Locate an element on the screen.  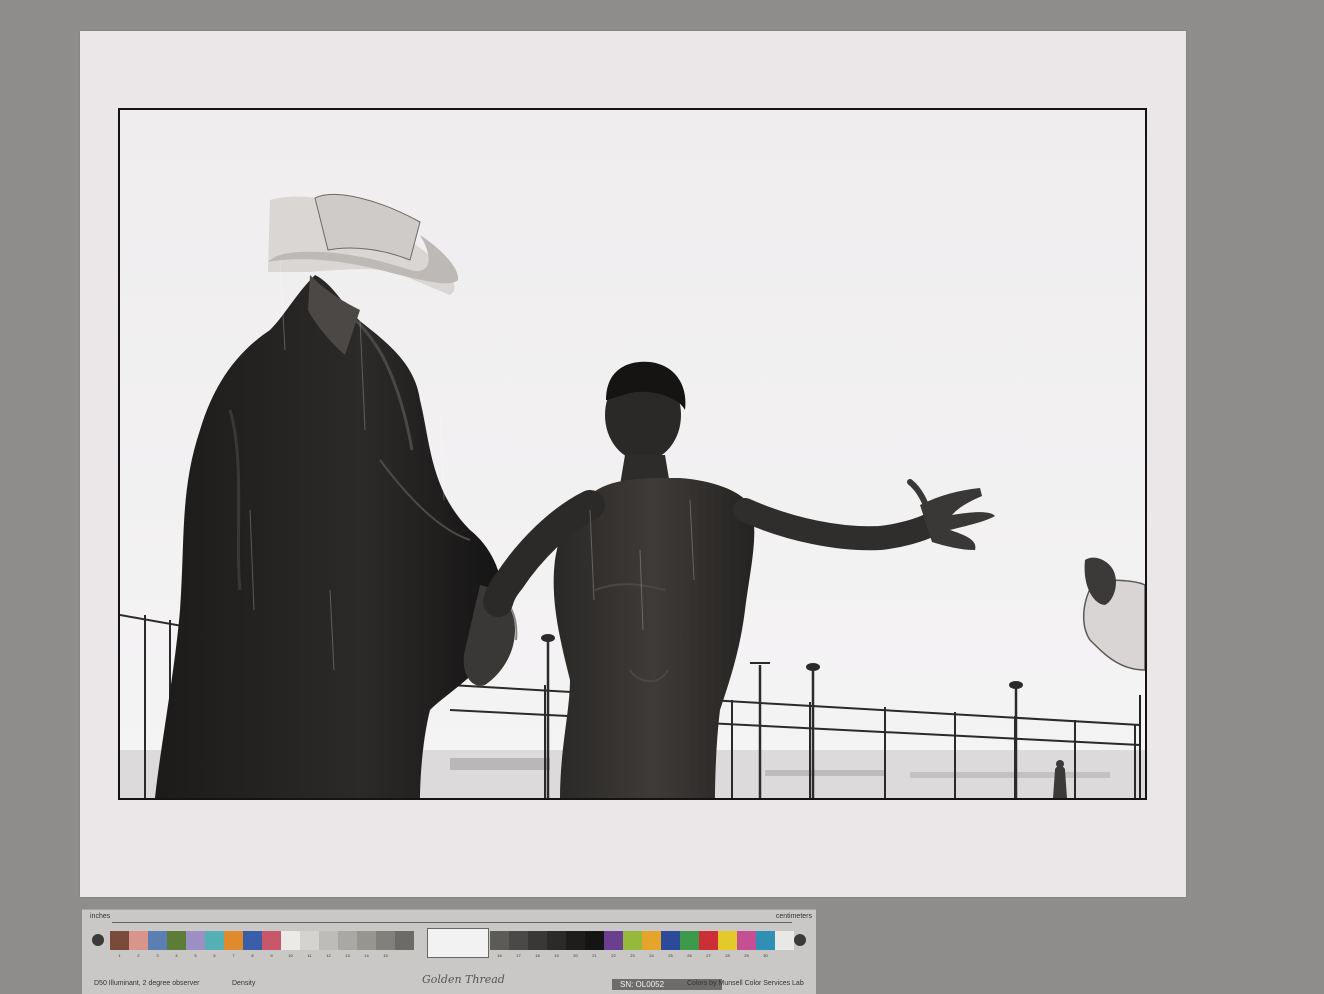
mount-hole-right is located at coordinates (800, 940).